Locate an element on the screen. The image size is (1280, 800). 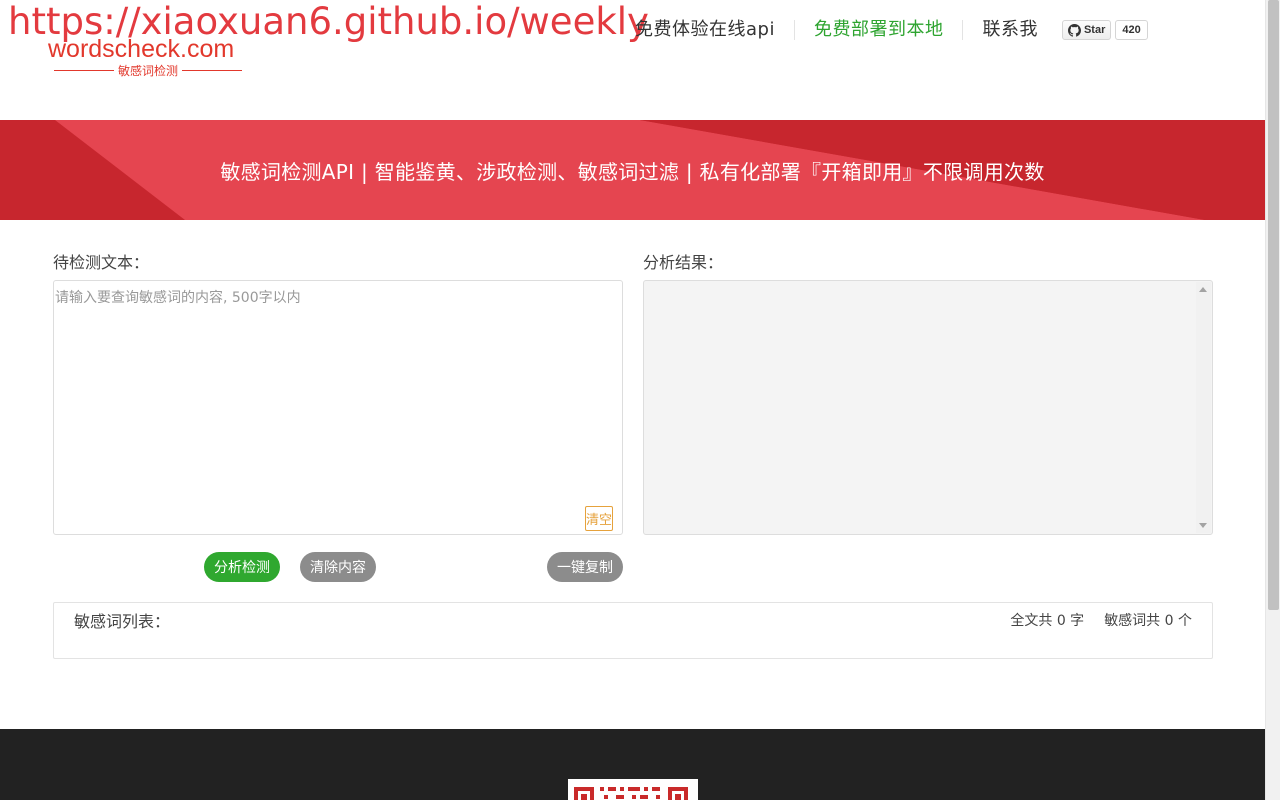
analyze-button: 分析检测 is located at coordinates (242, 567).